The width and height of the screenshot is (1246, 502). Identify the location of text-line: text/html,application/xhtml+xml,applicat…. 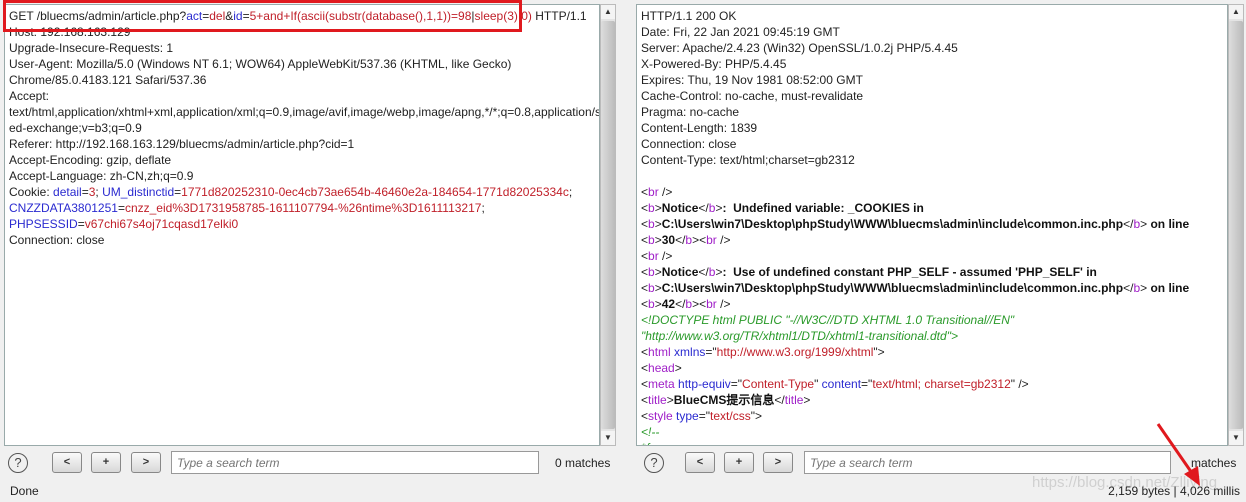
(304, 112).